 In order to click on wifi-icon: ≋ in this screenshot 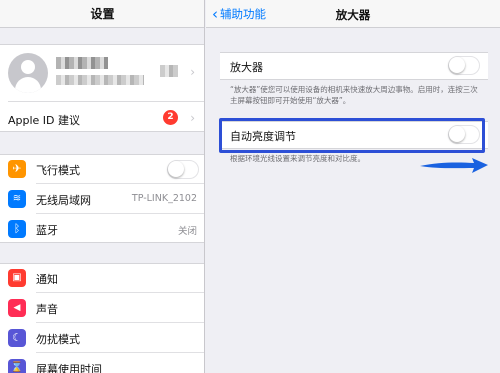, I will do `click(17, 199)`.